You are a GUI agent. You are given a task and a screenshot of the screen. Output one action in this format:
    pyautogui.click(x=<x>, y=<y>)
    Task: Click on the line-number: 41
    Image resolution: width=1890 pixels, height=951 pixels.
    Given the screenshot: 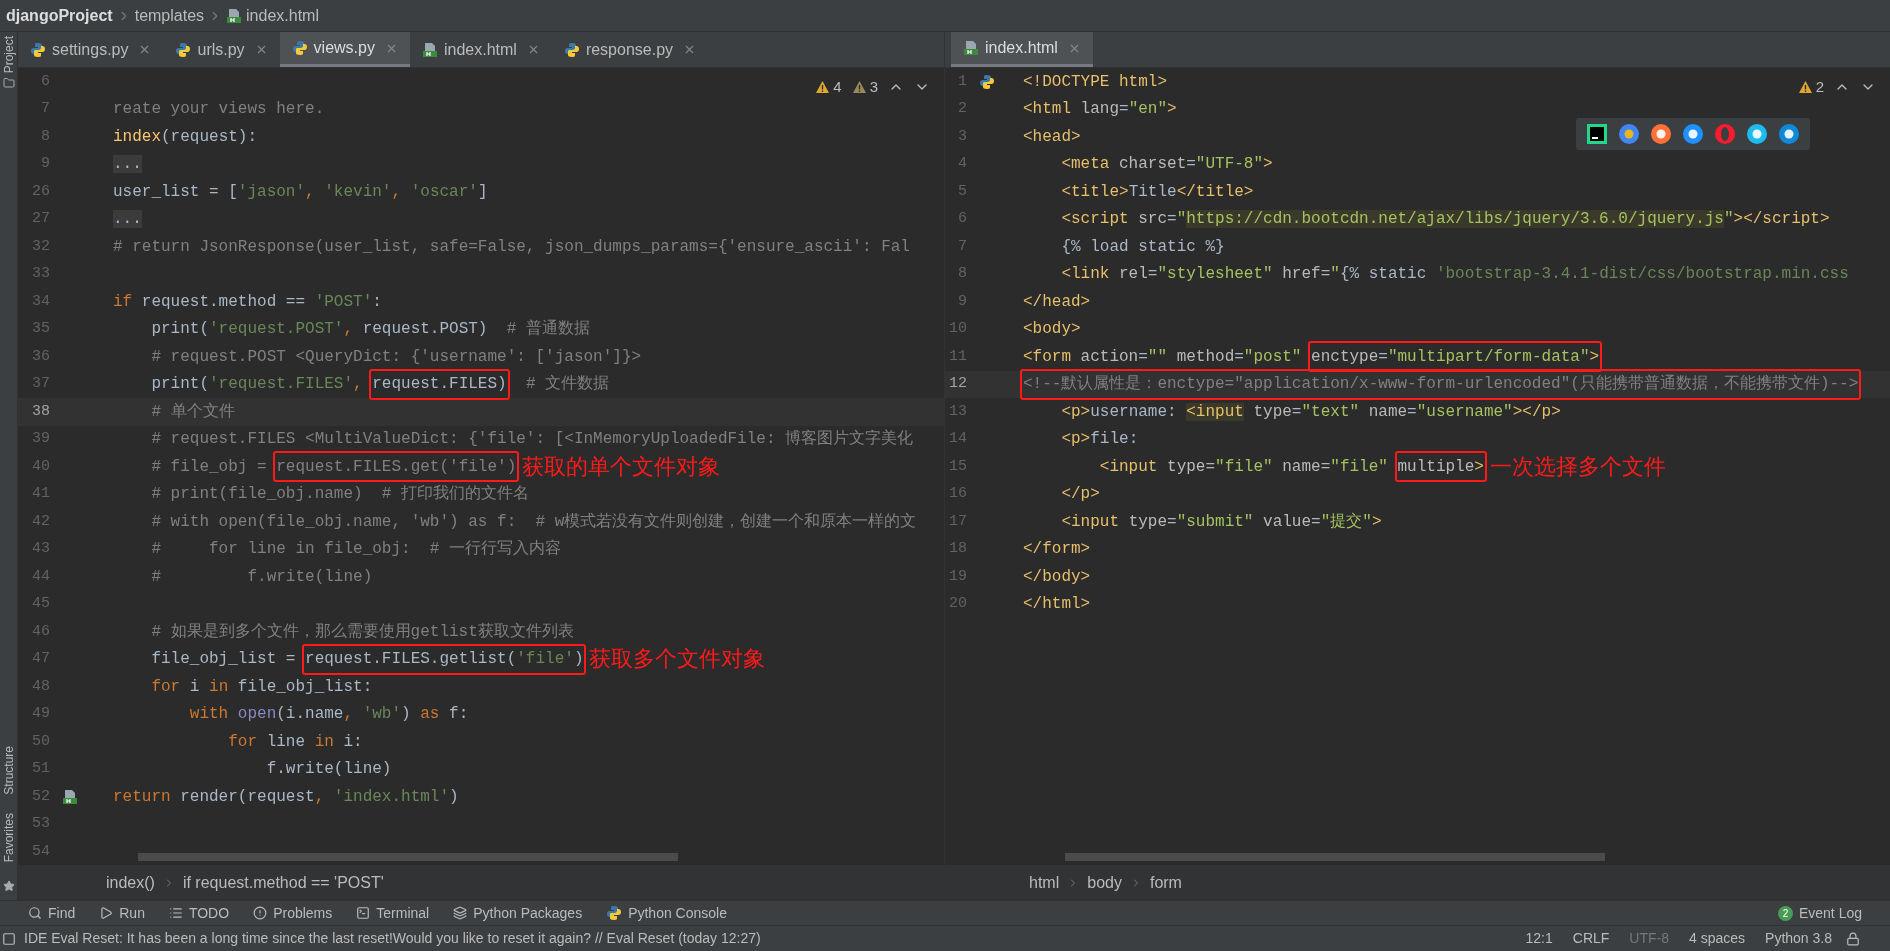 What is the action you would take?
    pyautogui.click(x=40, y=494)
    